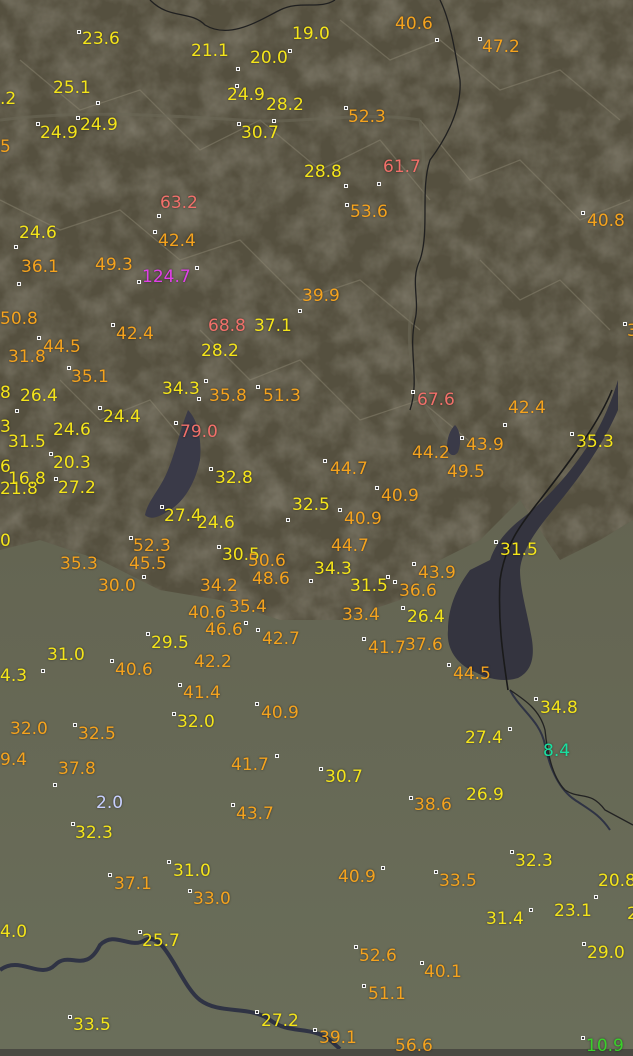  I want to click on rainfall-value-label: 44.2, so click(431, 453).